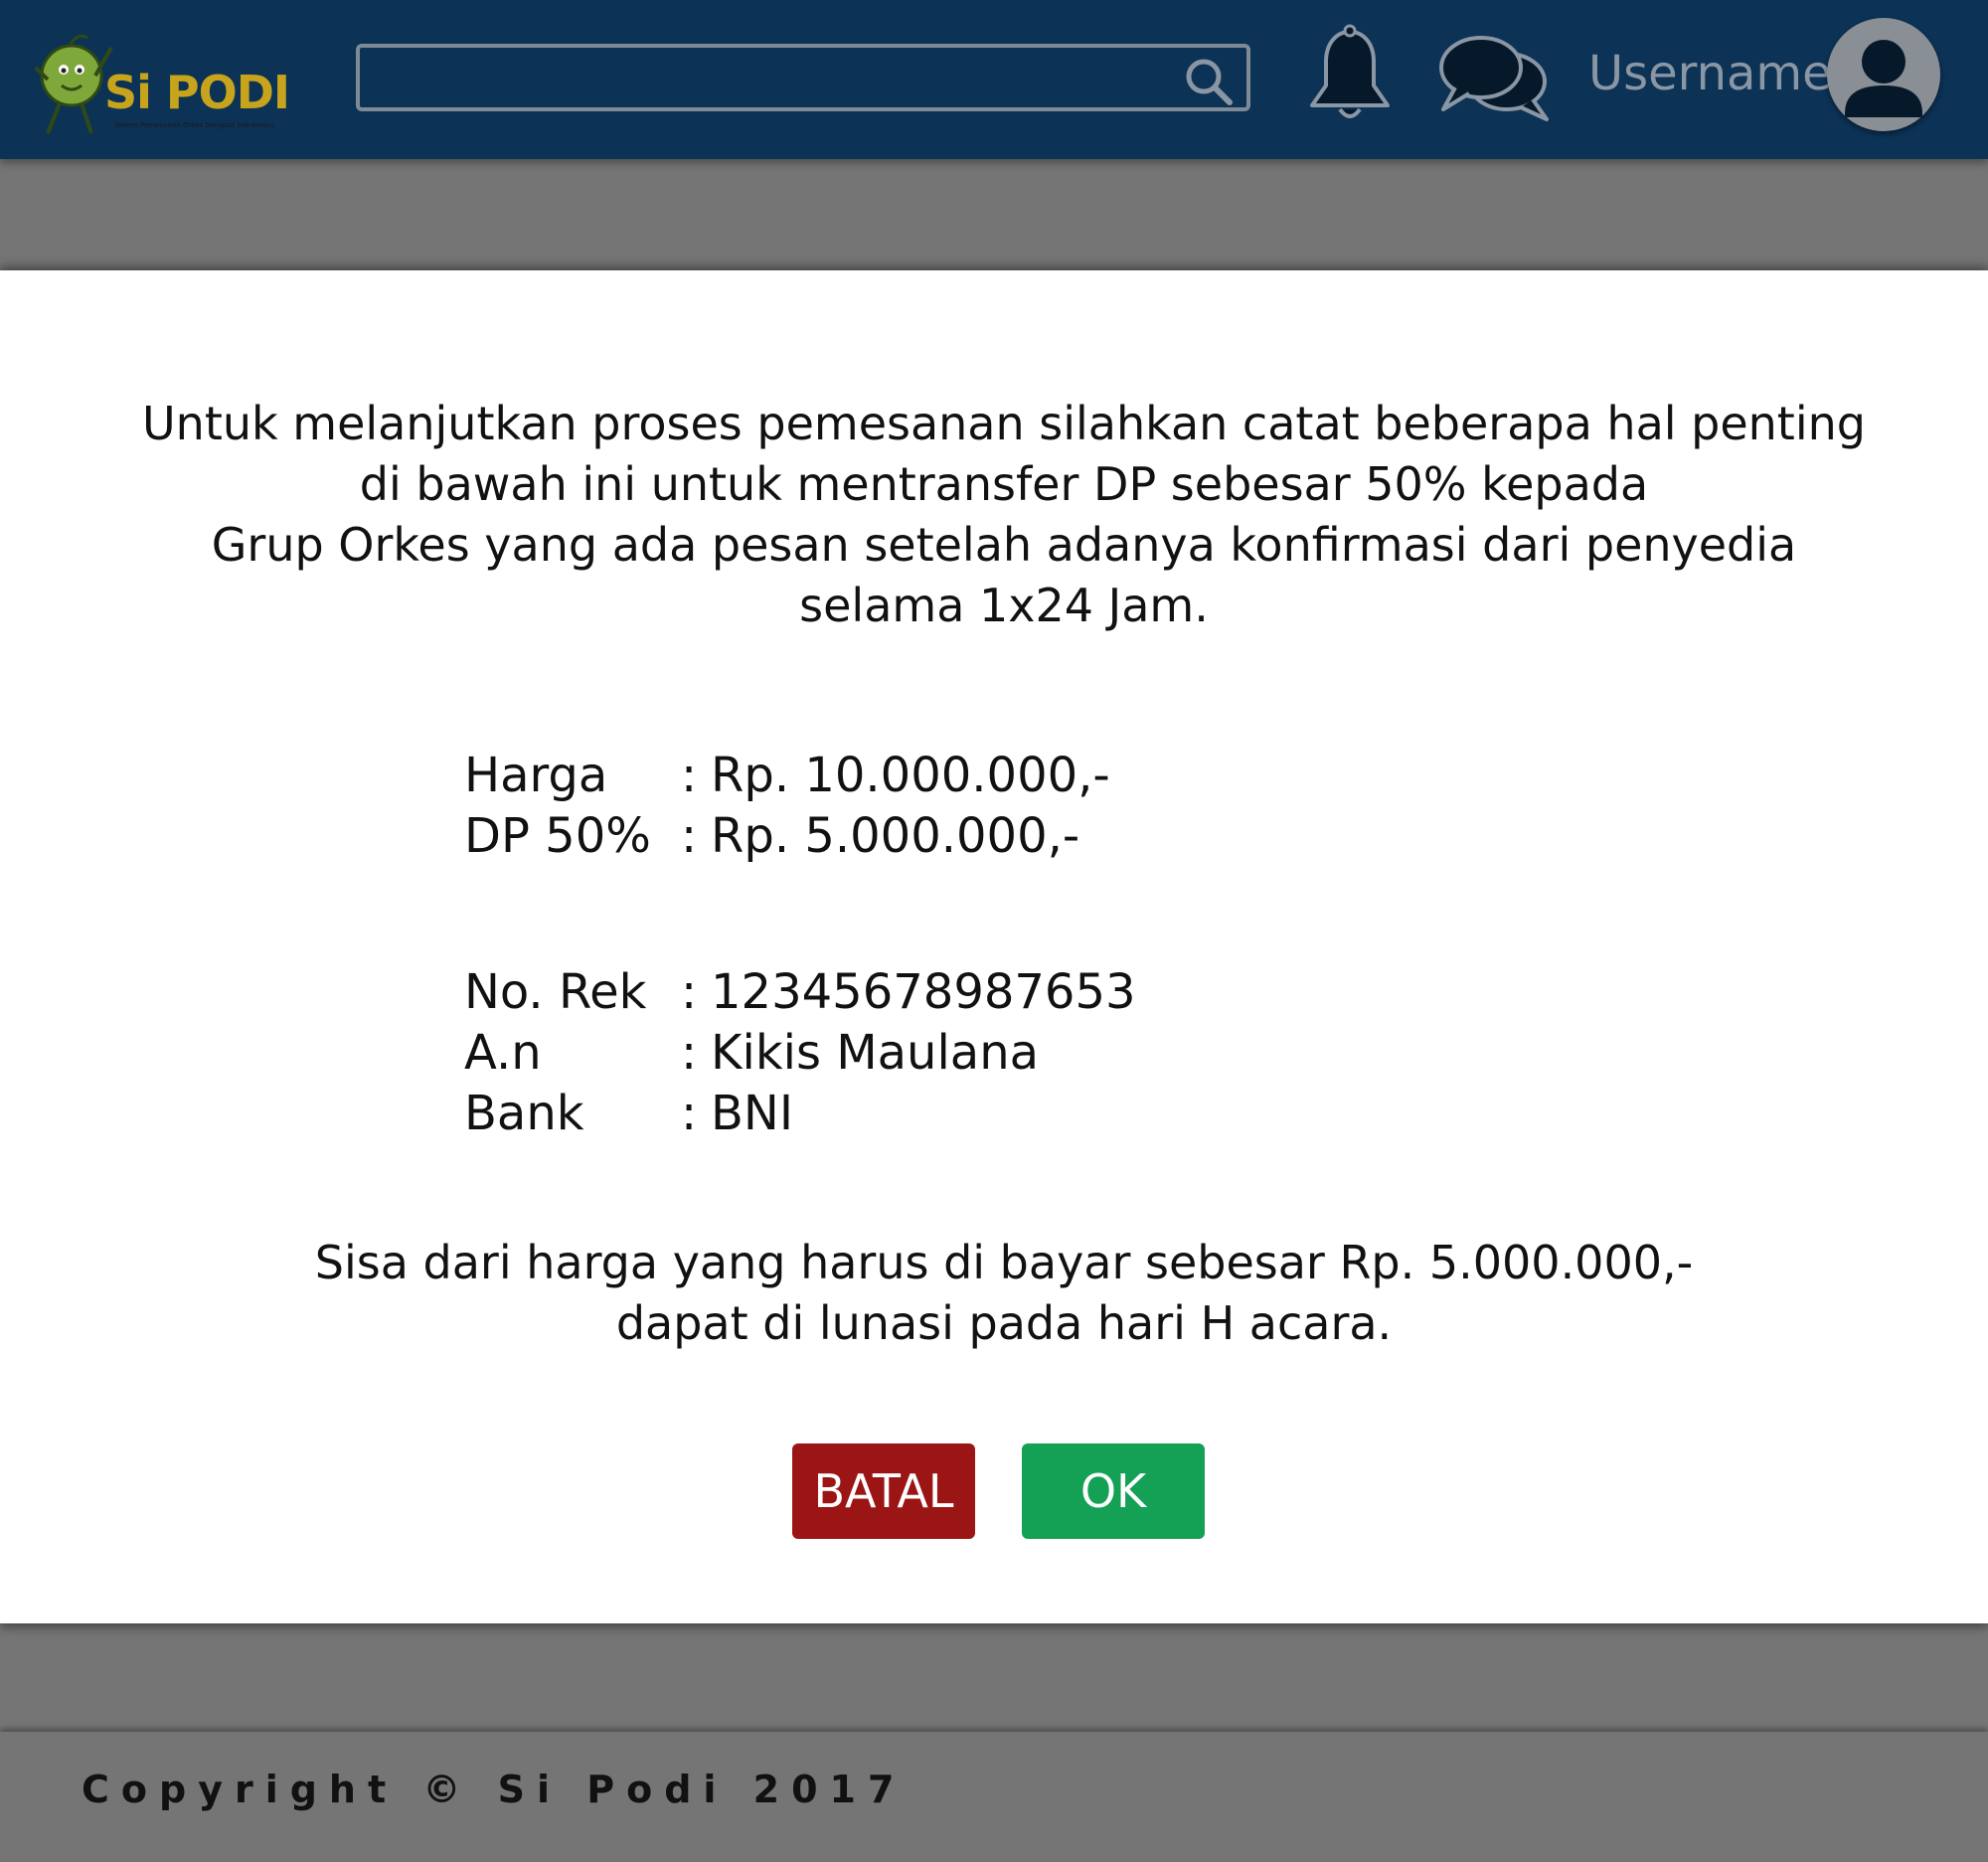 The height and width of the screenshot is (1862, 1988). What do you see at coordinates (503, 1053) in the screenshot?
I see `account-name-label: A.n` at bounding box center [503, 1053].